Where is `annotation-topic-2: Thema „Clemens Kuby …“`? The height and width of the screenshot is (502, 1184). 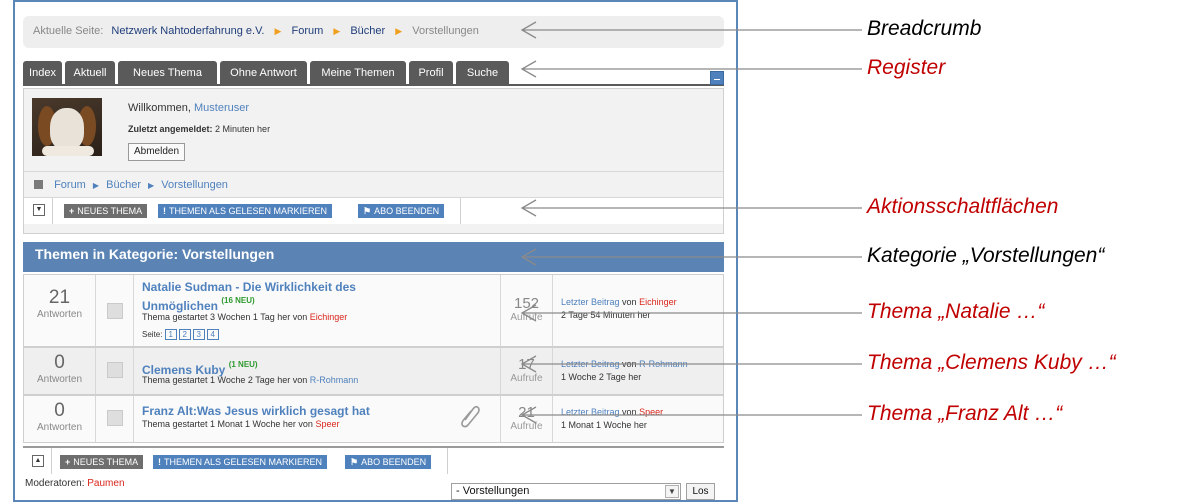 annotation-topic-2: Thema „Clemens Kuby …“ is located at coordinates (991, 362).